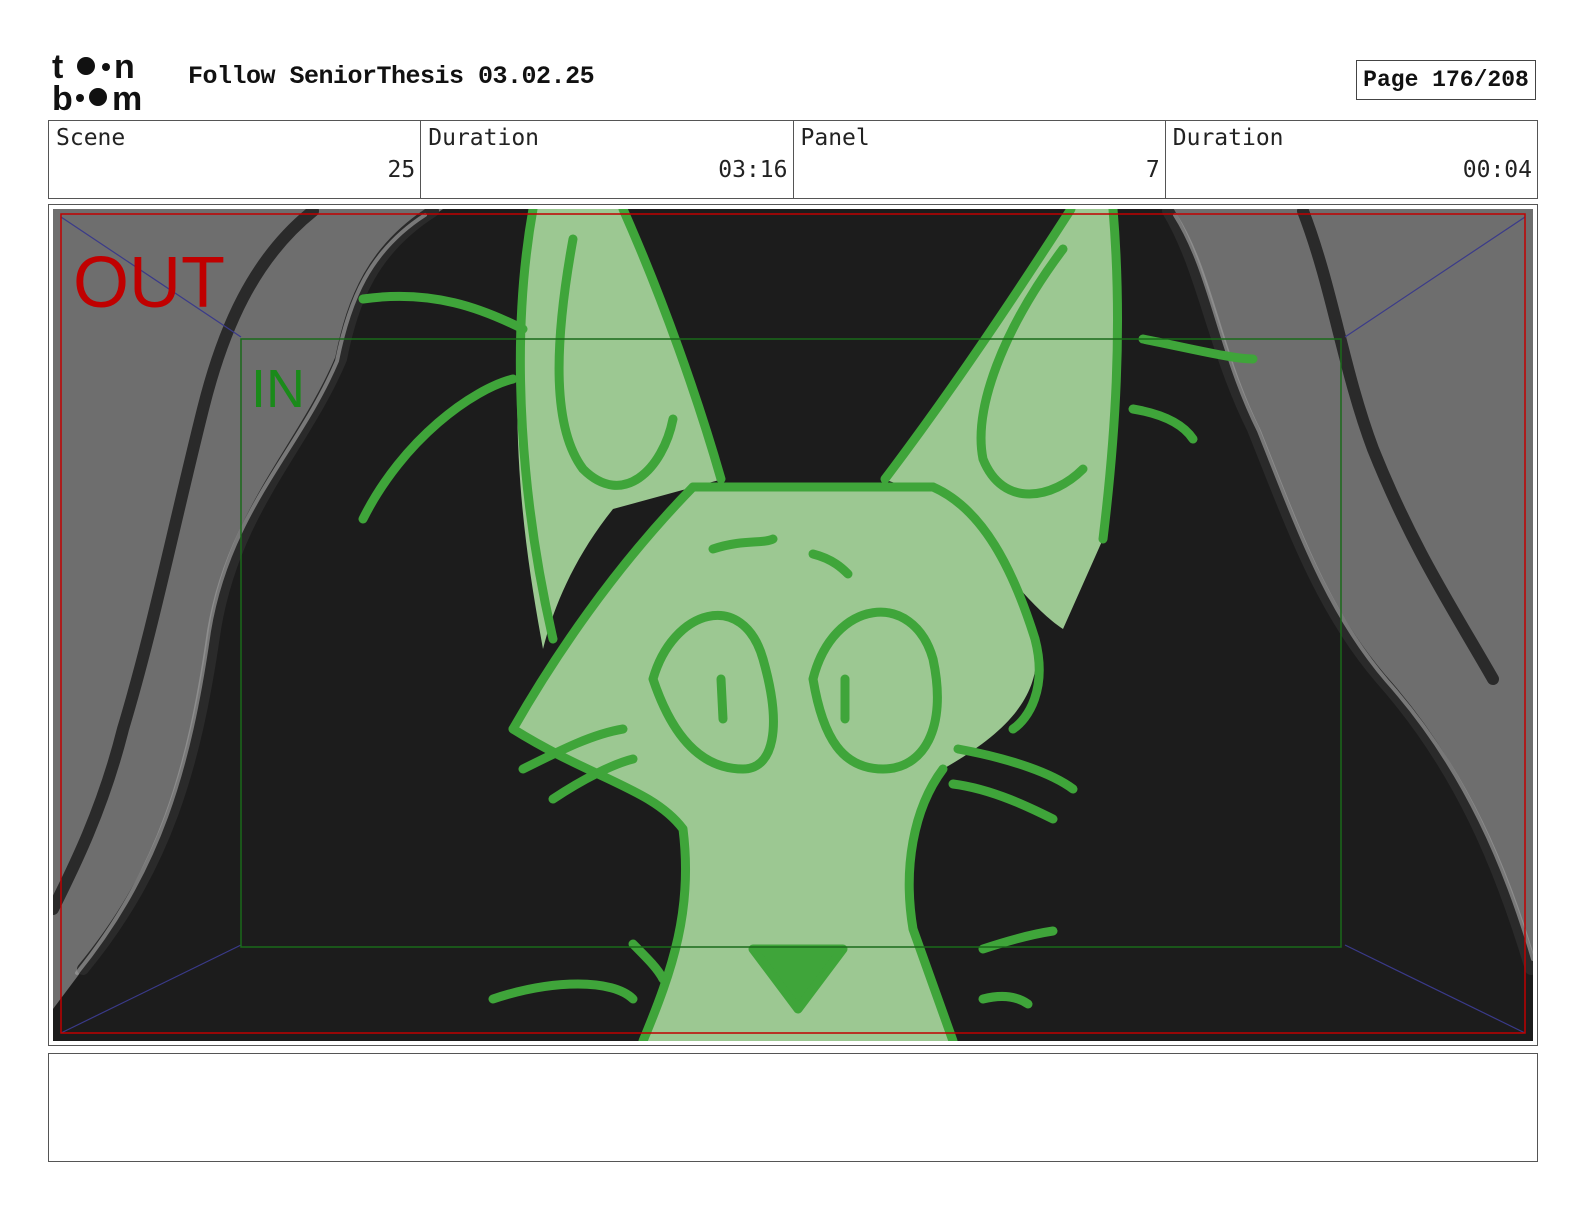  What do you see at coordinates (149, 283) in the screenshot?
I see `out-label: OUT` at bounding box center [149, 283].